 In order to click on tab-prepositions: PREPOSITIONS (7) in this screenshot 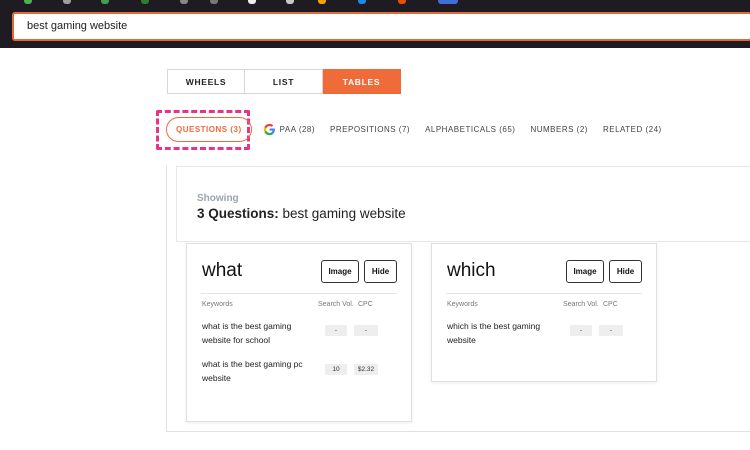, I will do `click(370, 129)`.